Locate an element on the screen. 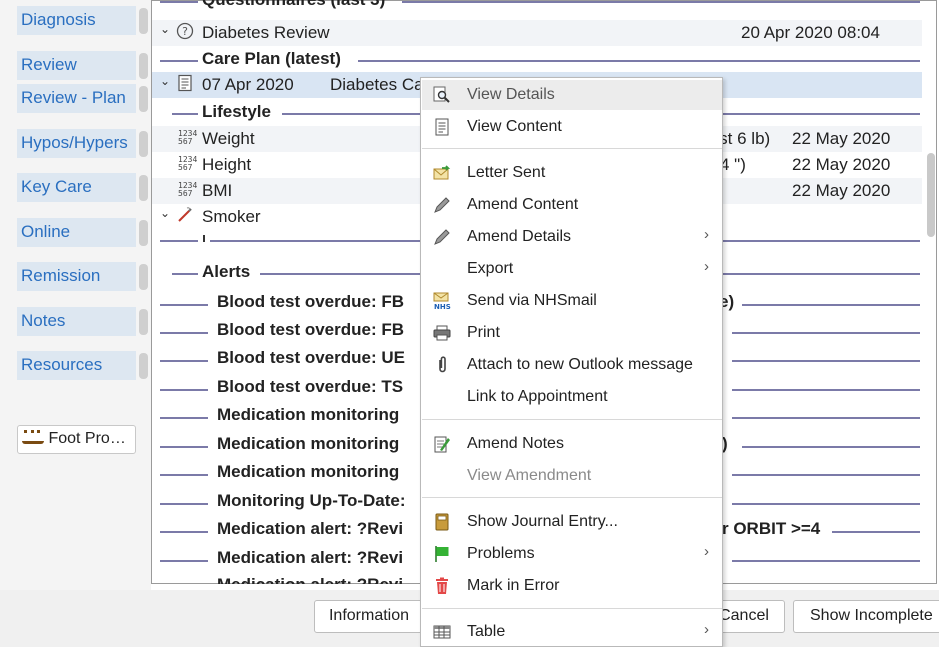 This screenshot has height=647, width=939. document-icon is located at coordinates (185, 83).